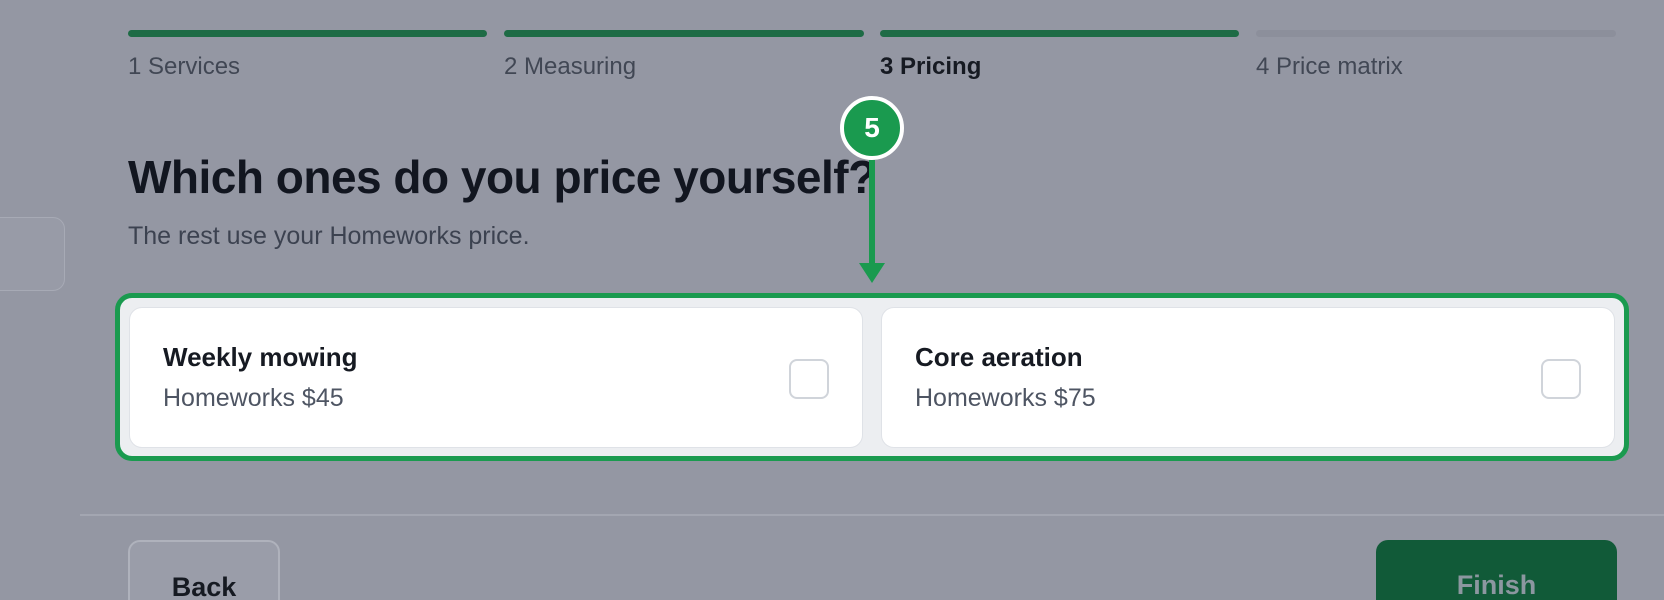 This screenshot has width=1664, height=600. What do you see at coordinates (999, 357) in the screenshot?
I see `service-name: Core aeration` at bounding box center [999, 357].